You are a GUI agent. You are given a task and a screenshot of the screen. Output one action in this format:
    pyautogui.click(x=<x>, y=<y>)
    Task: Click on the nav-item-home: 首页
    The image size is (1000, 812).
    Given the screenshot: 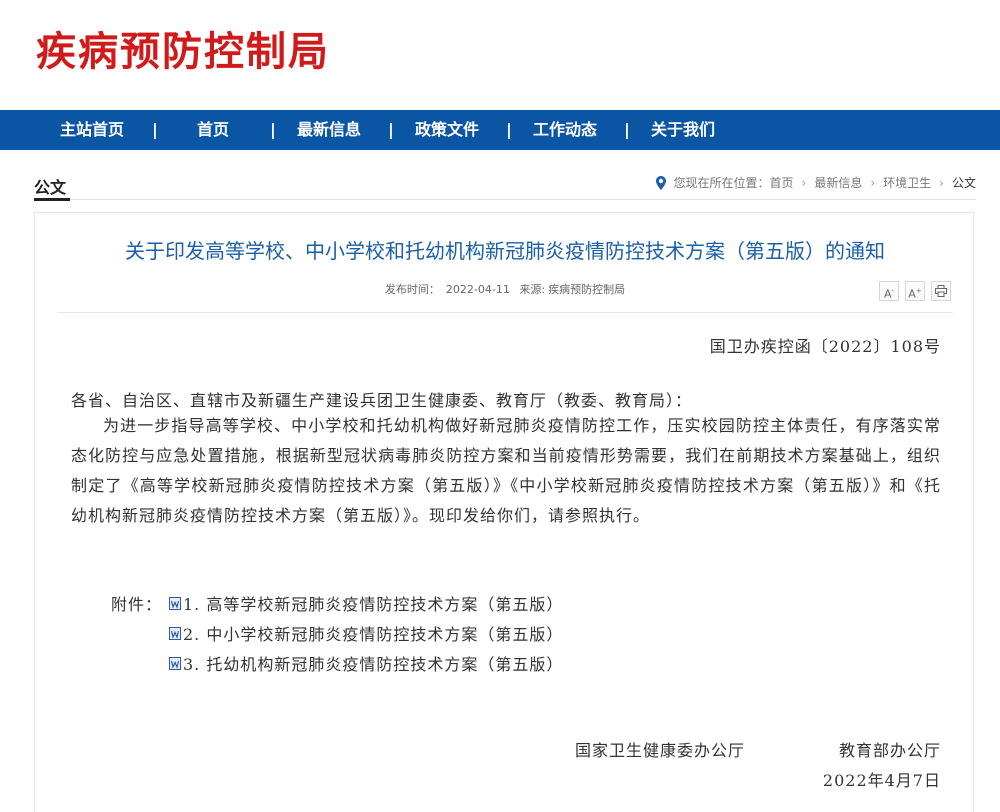 What is the action you would take?
    pyautogui.click(x=213, y=130)
    